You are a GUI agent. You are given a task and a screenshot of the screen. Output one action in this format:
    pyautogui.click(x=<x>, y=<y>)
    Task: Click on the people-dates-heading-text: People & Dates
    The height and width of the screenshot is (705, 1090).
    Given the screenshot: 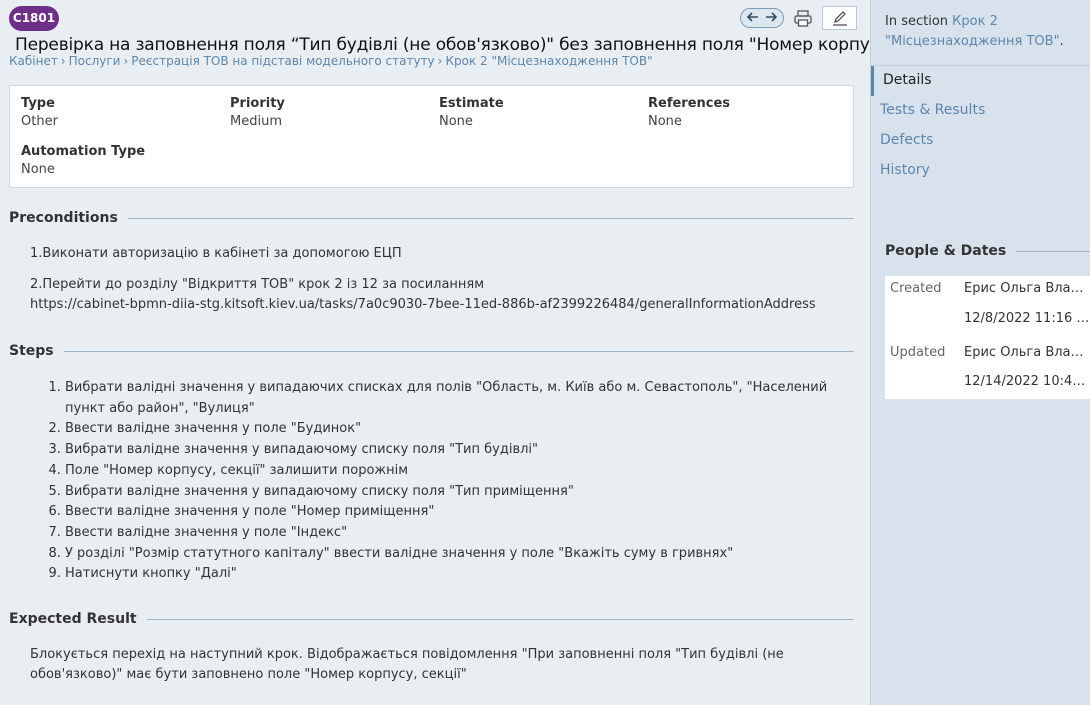 What is the action you would take?
    pyautogui.click(x=946, y=251)
    